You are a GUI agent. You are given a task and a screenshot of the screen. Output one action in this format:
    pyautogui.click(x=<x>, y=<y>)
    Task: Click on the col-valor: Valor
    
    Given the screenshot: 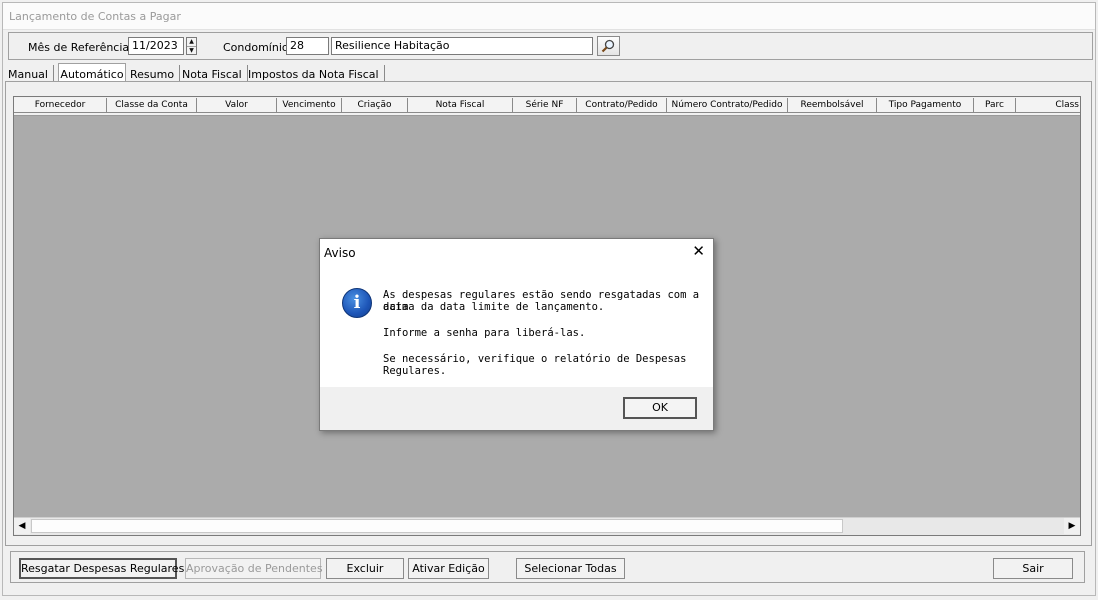 What is the action you would take?
    pyautogui.click(x=237, y=105)
    